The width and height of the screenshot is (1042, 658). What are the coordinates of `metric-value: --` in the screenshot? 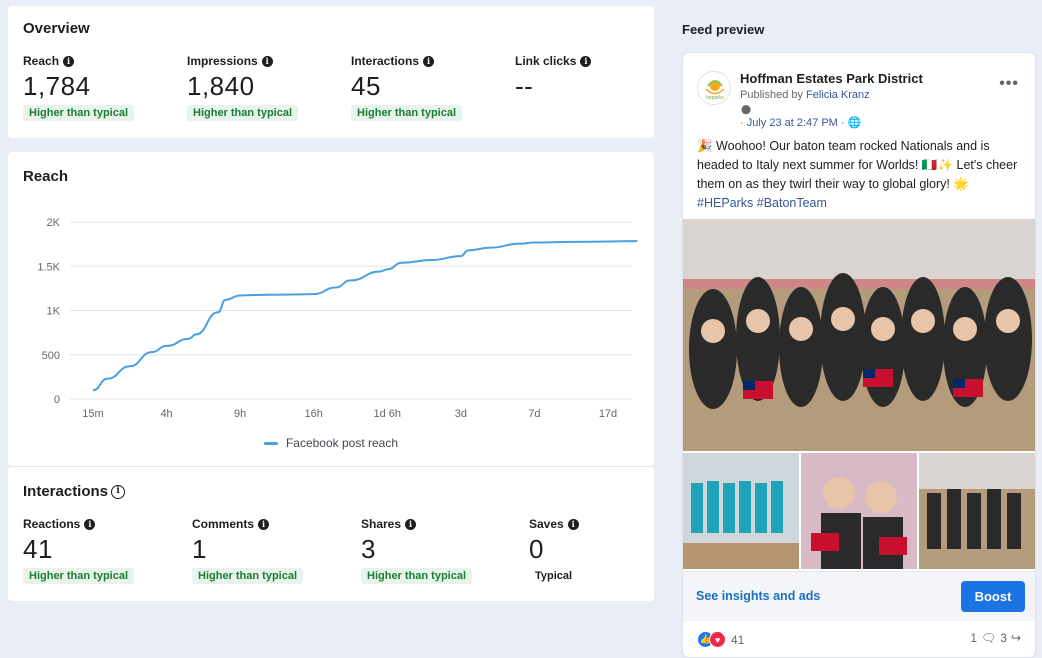 It's located at (524, 86).